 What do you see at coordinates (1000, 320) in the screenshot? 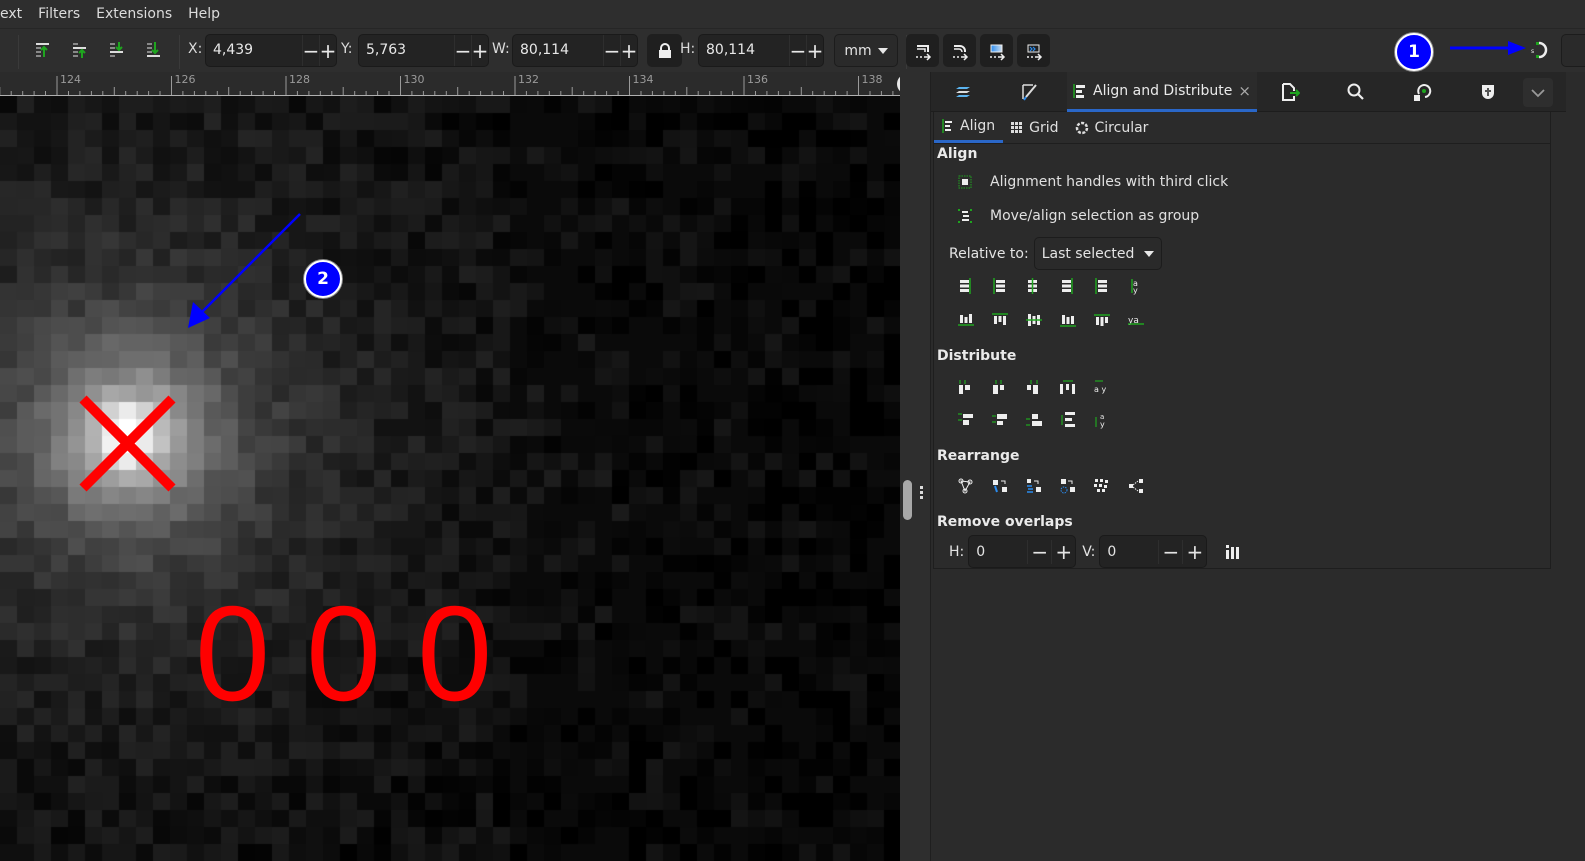
I see `align-top-edges-button` at bounding box center [1000, 320].